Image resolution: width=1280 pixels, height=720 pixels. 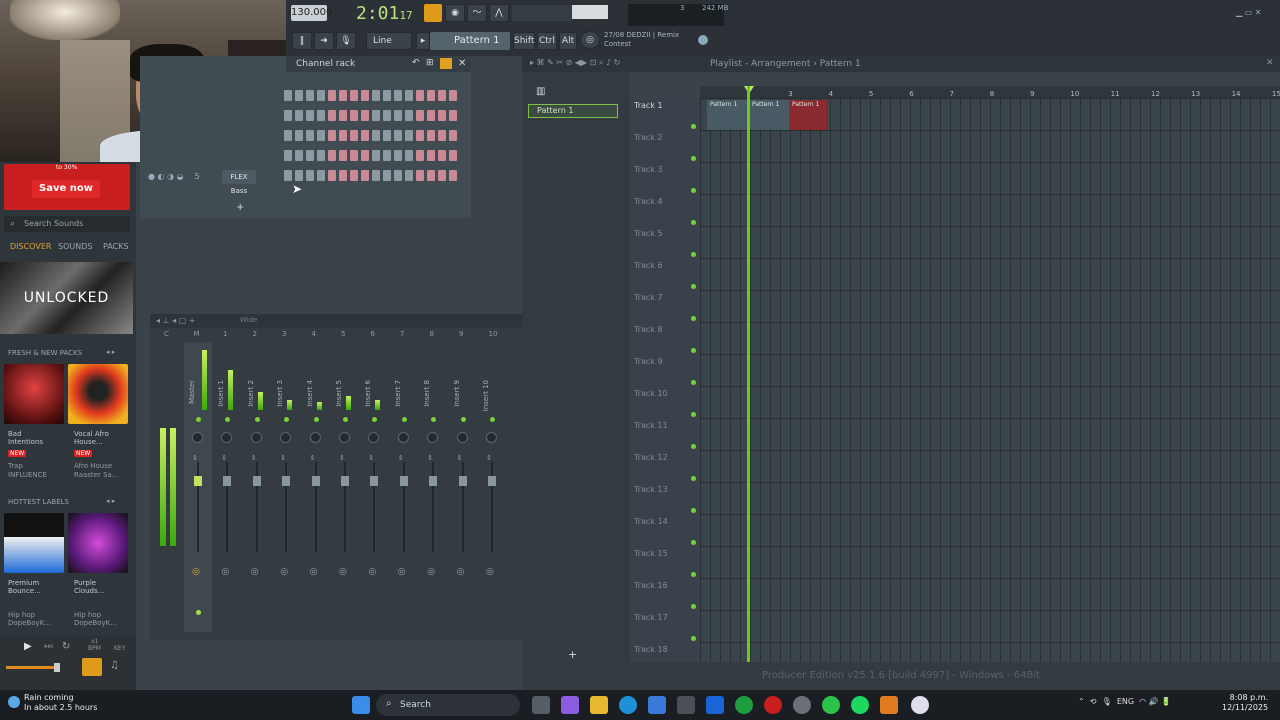 I want to click on add-track-icon: +, so click(x=572, y=654).